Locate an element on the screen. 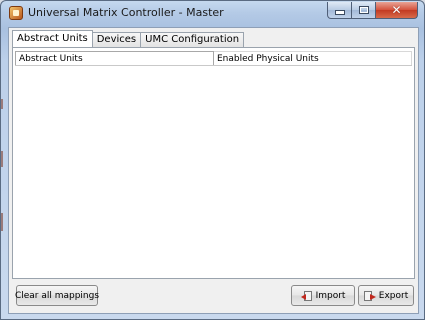 The image size is (425, 320). app-icon is located at coordinates (16, 13).